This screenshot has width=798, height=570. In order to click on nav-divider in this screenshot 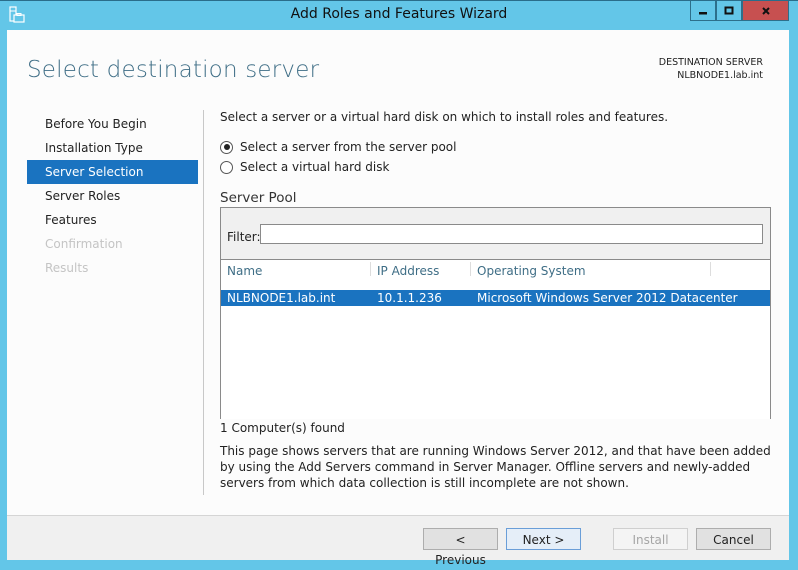, I will do `click(203, 302)`.